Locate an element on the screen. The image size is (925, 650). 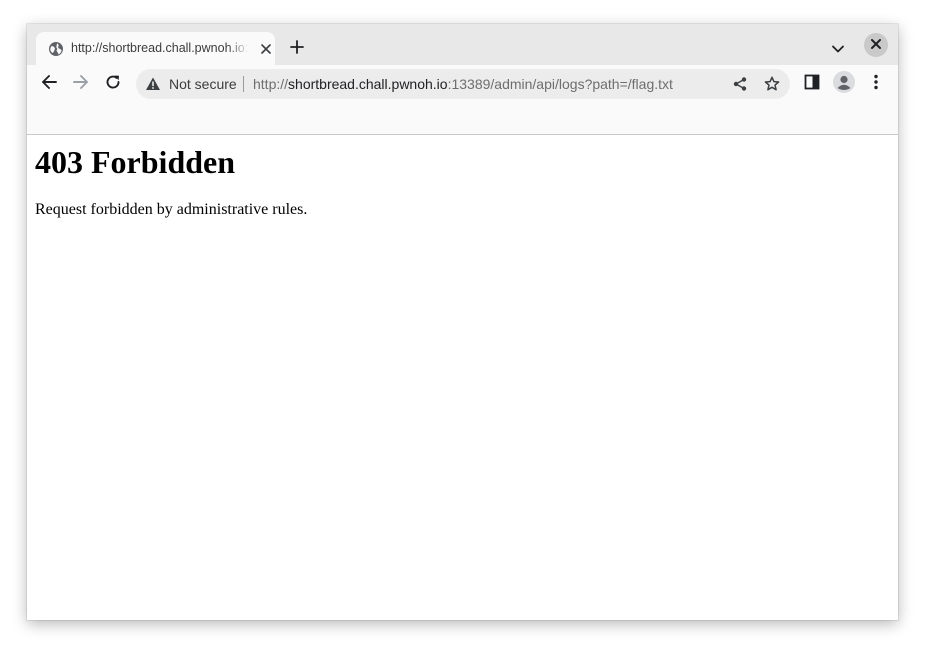
side-panel-button is located at coordinates (812, 84).